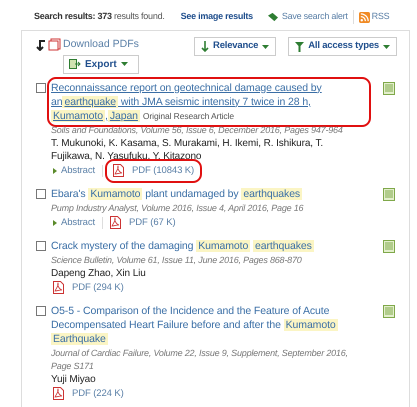 Image resolution: width=417 pixels, height=407 pixels. What do you see at coordinates (154, 171) in the screenshot?
I see `pdf-link: PDF (10843 K)` at bounding box center [154, 171].